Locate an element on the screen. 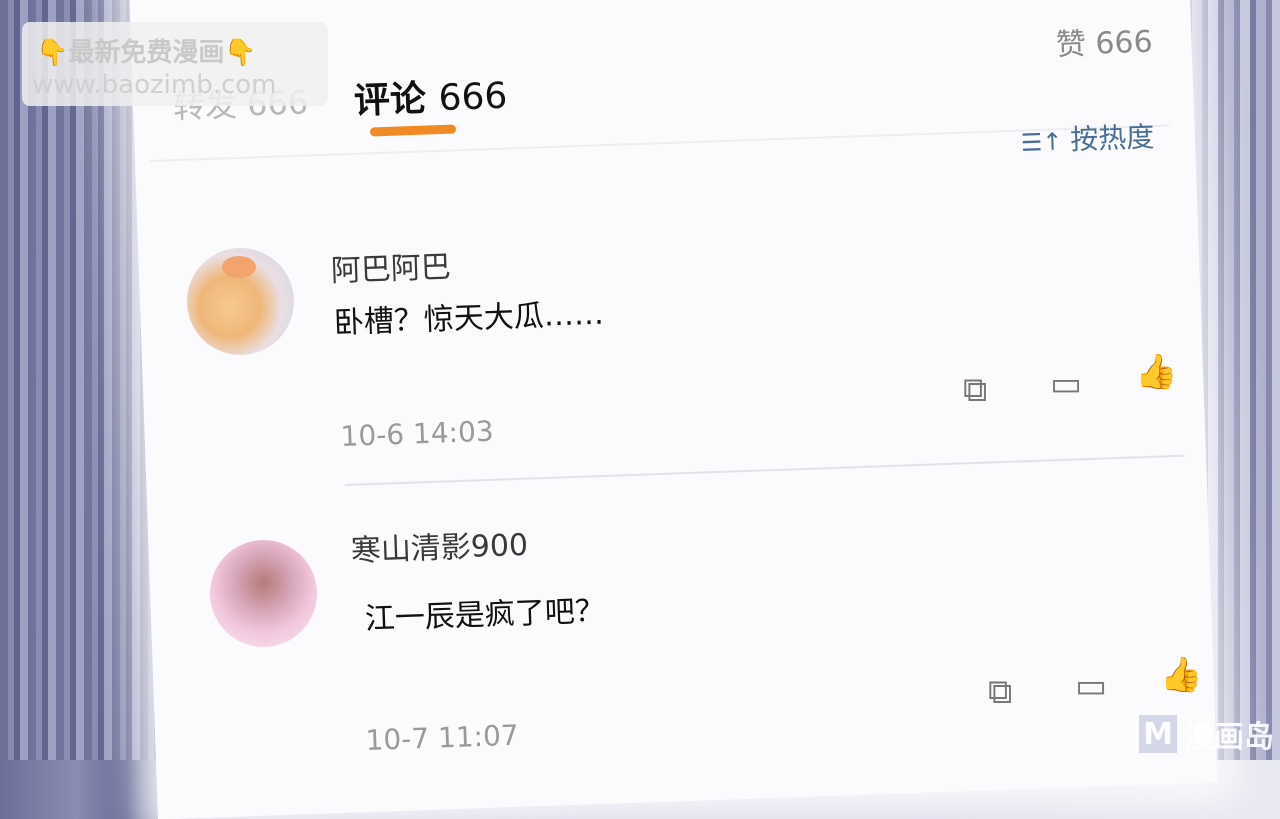 The height and width of the screenshot is (819, 1280). logo-mark: M is located at coordinates (1158, 734).